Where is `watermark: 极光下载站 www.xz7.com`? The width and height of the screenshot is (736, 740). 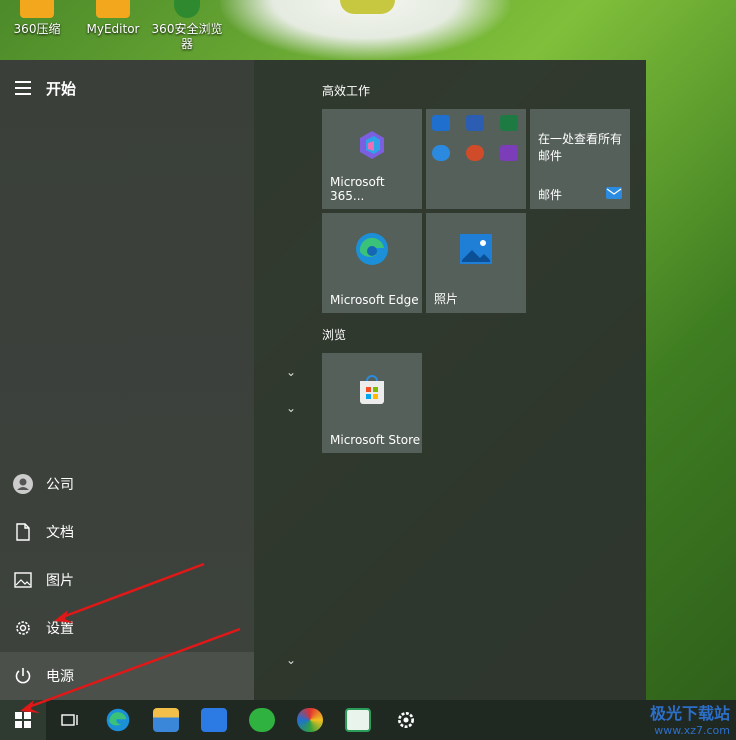 watermark: 极光下载站 www.xz7.com is located at coordinates (652, 718).